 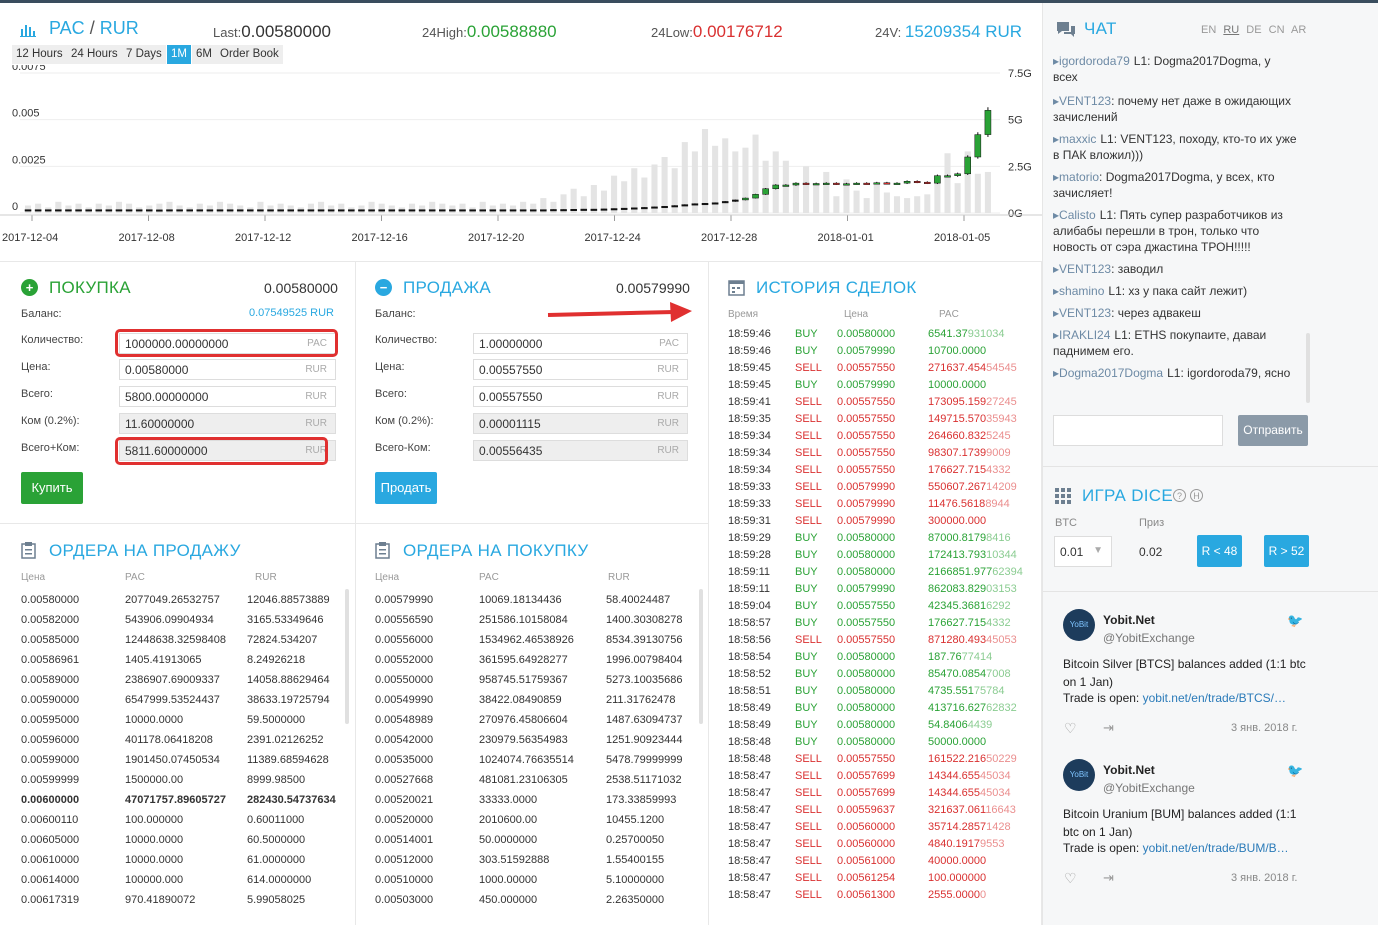 What do you see at coordinates (172, 642) in the screenshot?
I see `order-row: 0.00585000 12448638.32598408 72824.534207` at bounding box center [172, 642].